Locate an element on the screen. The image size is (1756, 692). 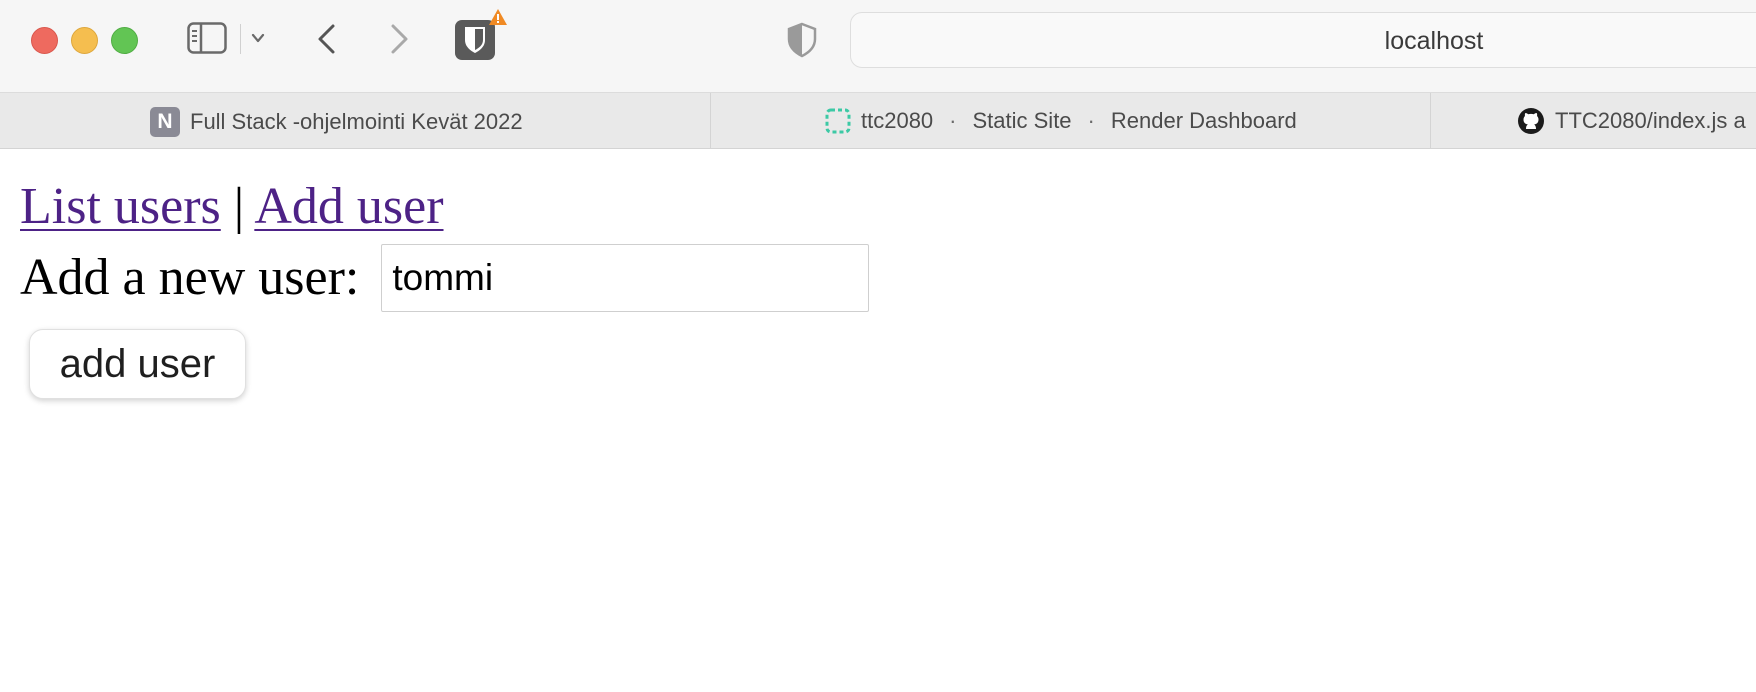
add-user-form: Add a new user: is located at coordinates (445, 278).